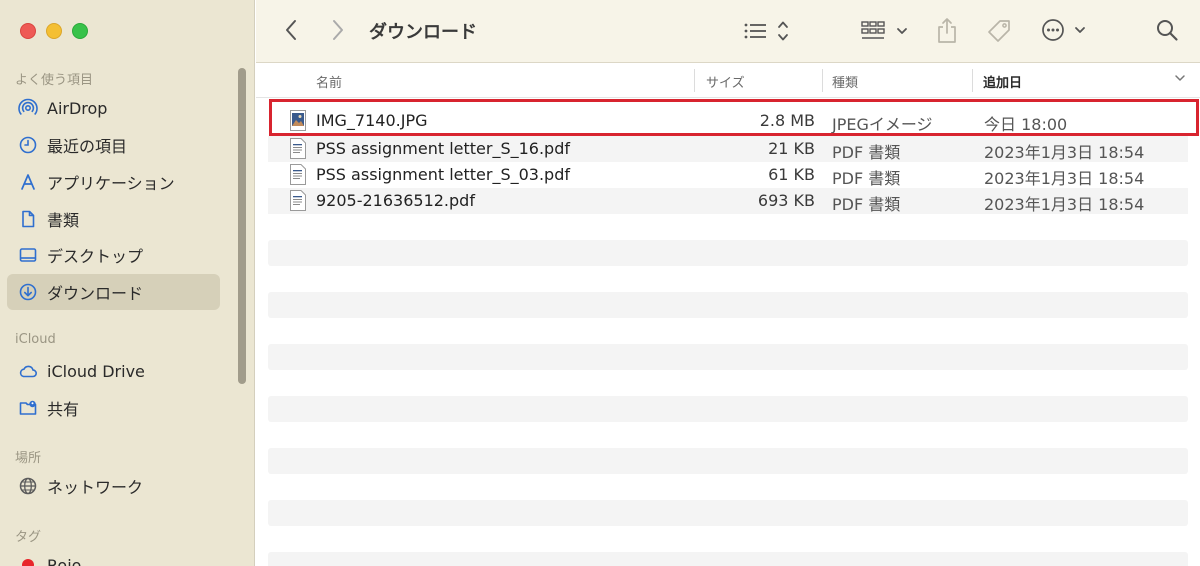  What do you see at coordinates (28, 182) in the screenshot?
I see `applications-icon` at bounding box center [28, 182].